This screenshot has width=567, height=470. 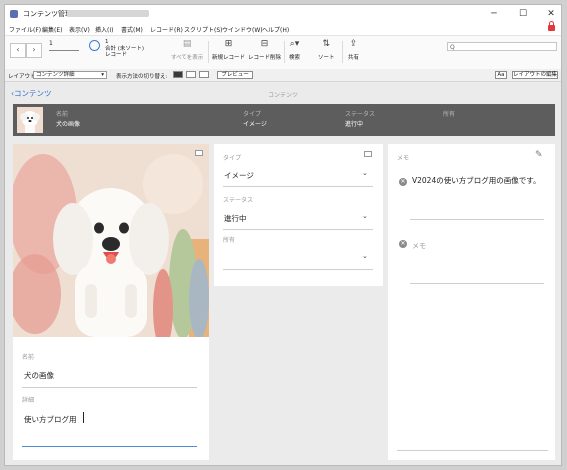 I want to click on app-icon, so click(x=14, y=14).